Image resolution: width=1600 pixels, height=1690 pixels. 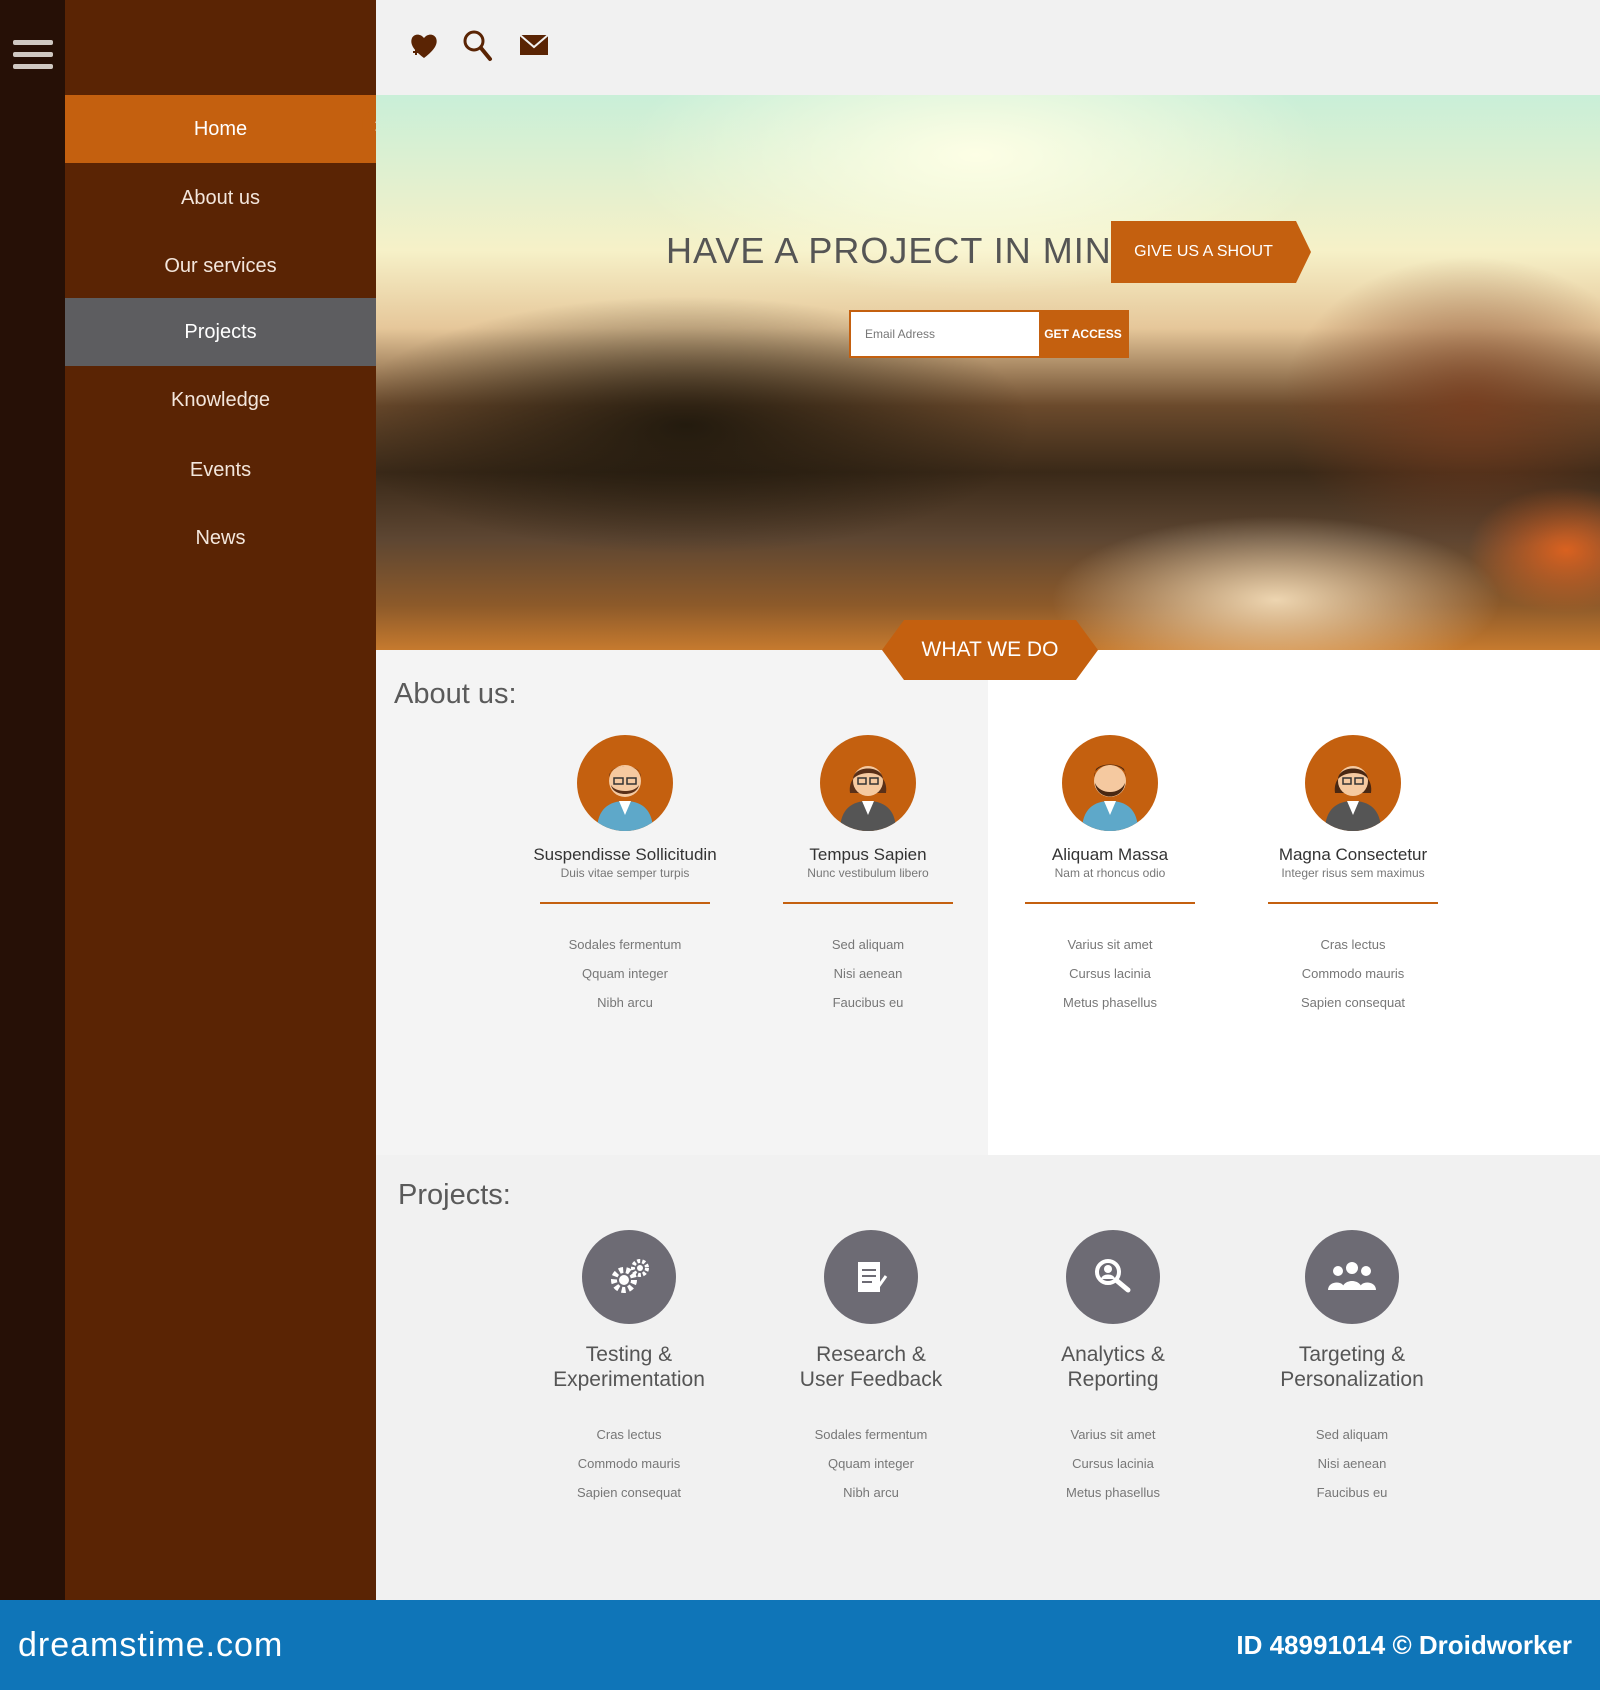 What do you see at coordinates (1110, 873) in the screenshot?
I see `person-role: Nam at rhoncus odio` at bounding box center [1110, 873].